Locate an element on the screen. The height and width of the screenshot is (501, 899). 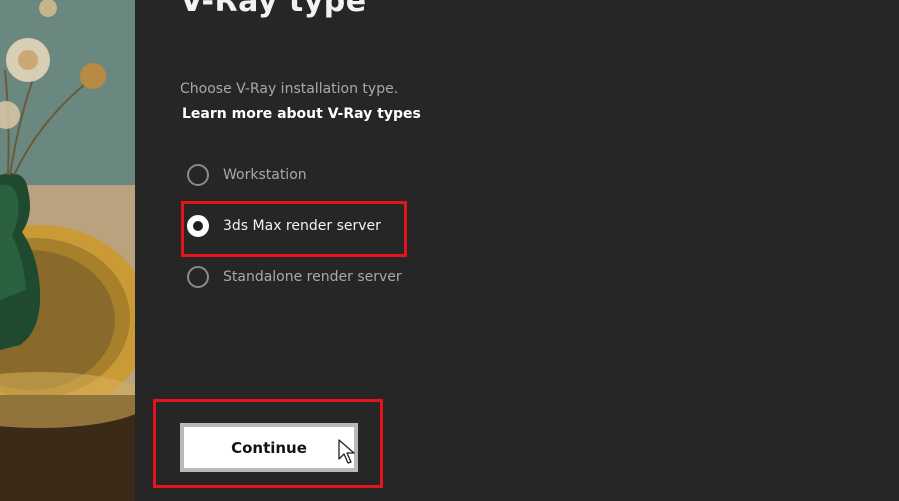
option-workstation: Workstation is located at coordinates (307, 175).